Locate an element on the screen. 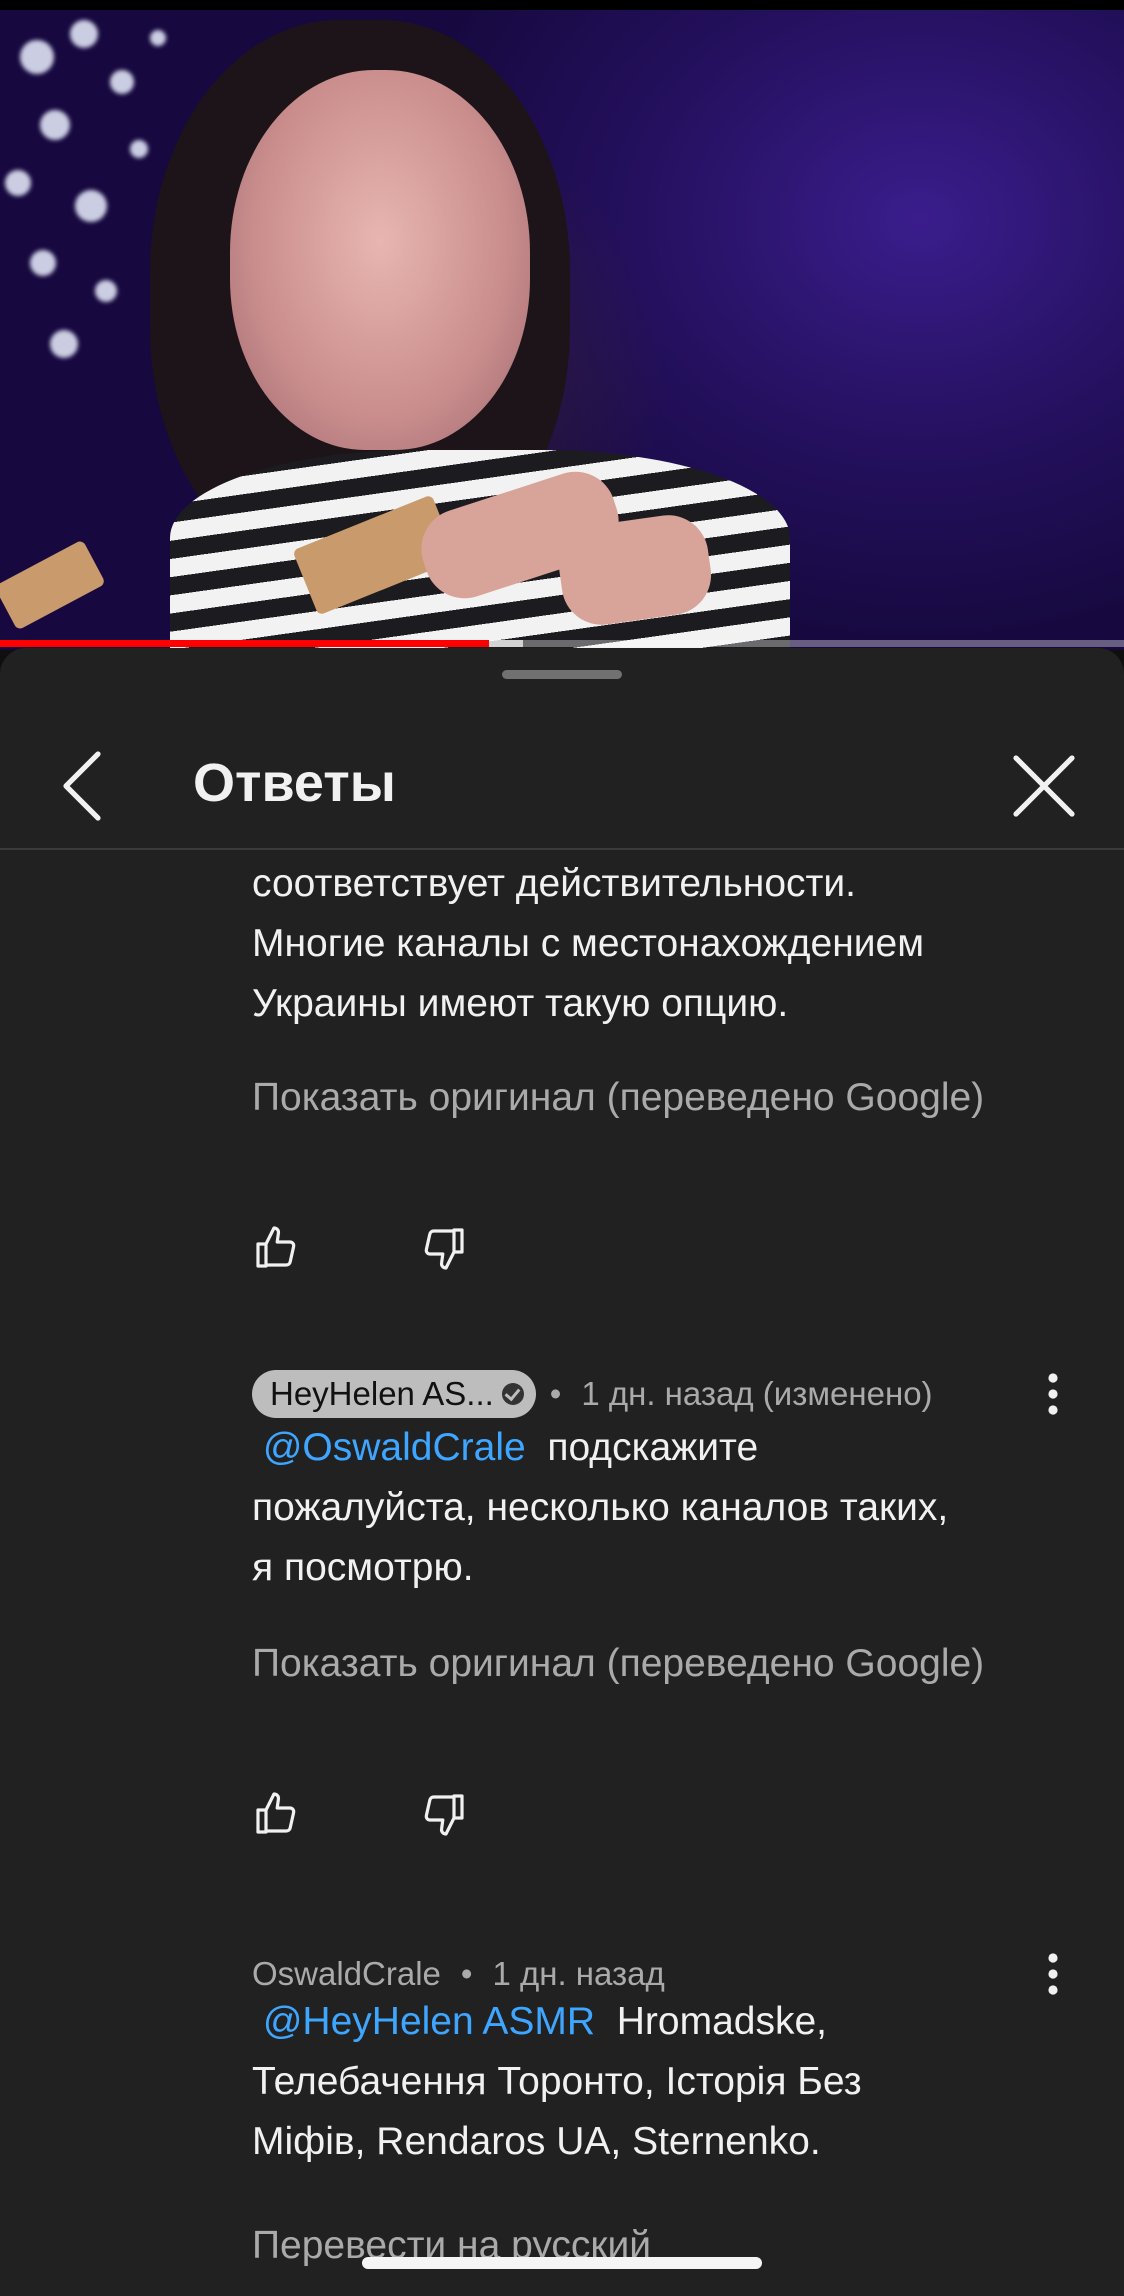 The height and width of the screenshot is (2296, 1124). comment-time: 1 дн. назад (изменено) is located at coordinates (757, 1393).